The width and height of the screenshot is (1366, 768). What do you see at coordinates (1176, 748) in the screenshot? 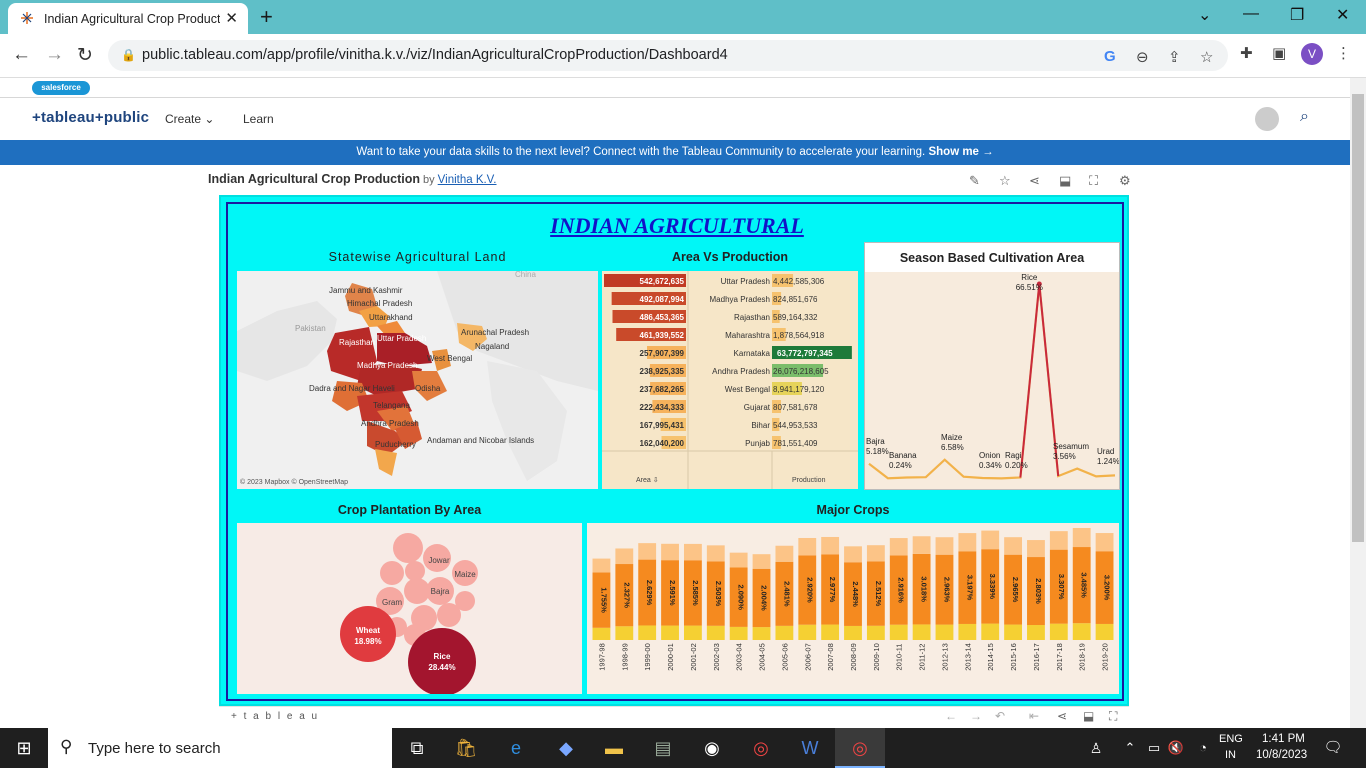
I see `speaker-muted-icon: 🔇` at bounding box center [1176, 748].